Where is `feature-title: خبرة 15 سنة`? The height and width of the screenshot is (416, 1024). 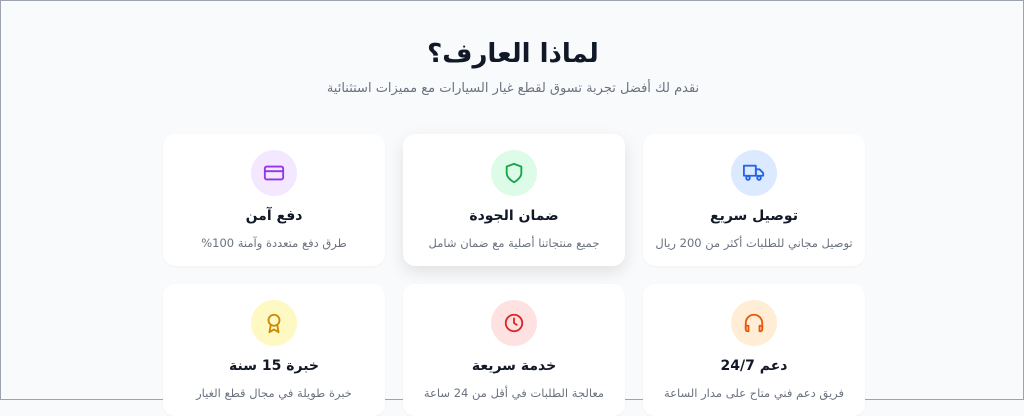 feature-title: خبرة 15 سنة is located at coordinates (274, 366).